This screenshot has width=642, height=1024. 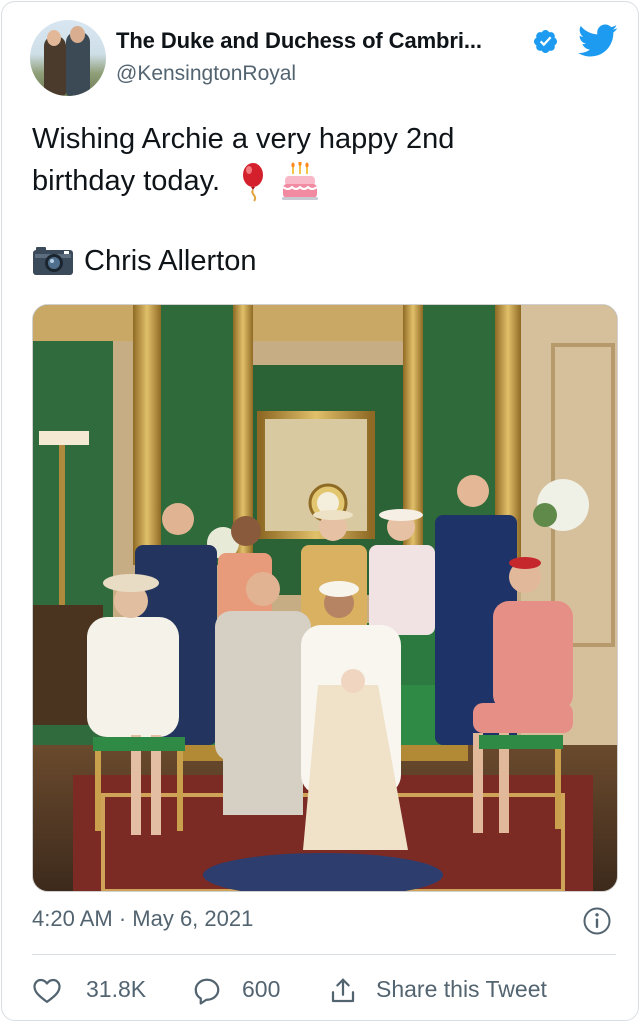 What do you see at coordinates (343, 990) in the screenshot?
I see `share-icon` at bounding box center [343, 990].